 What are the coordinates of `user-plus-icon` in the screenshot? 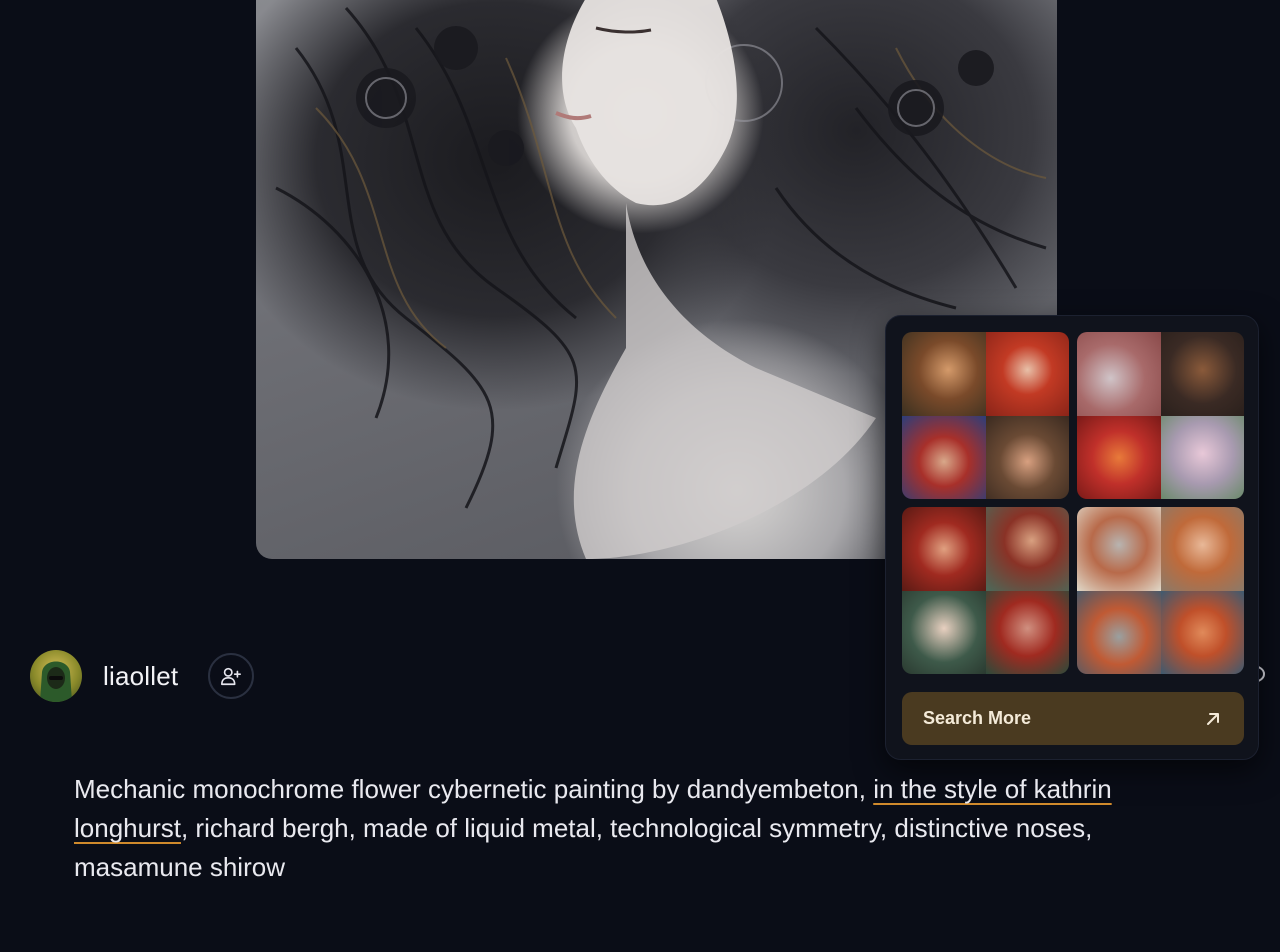 It's located at (231, 676).